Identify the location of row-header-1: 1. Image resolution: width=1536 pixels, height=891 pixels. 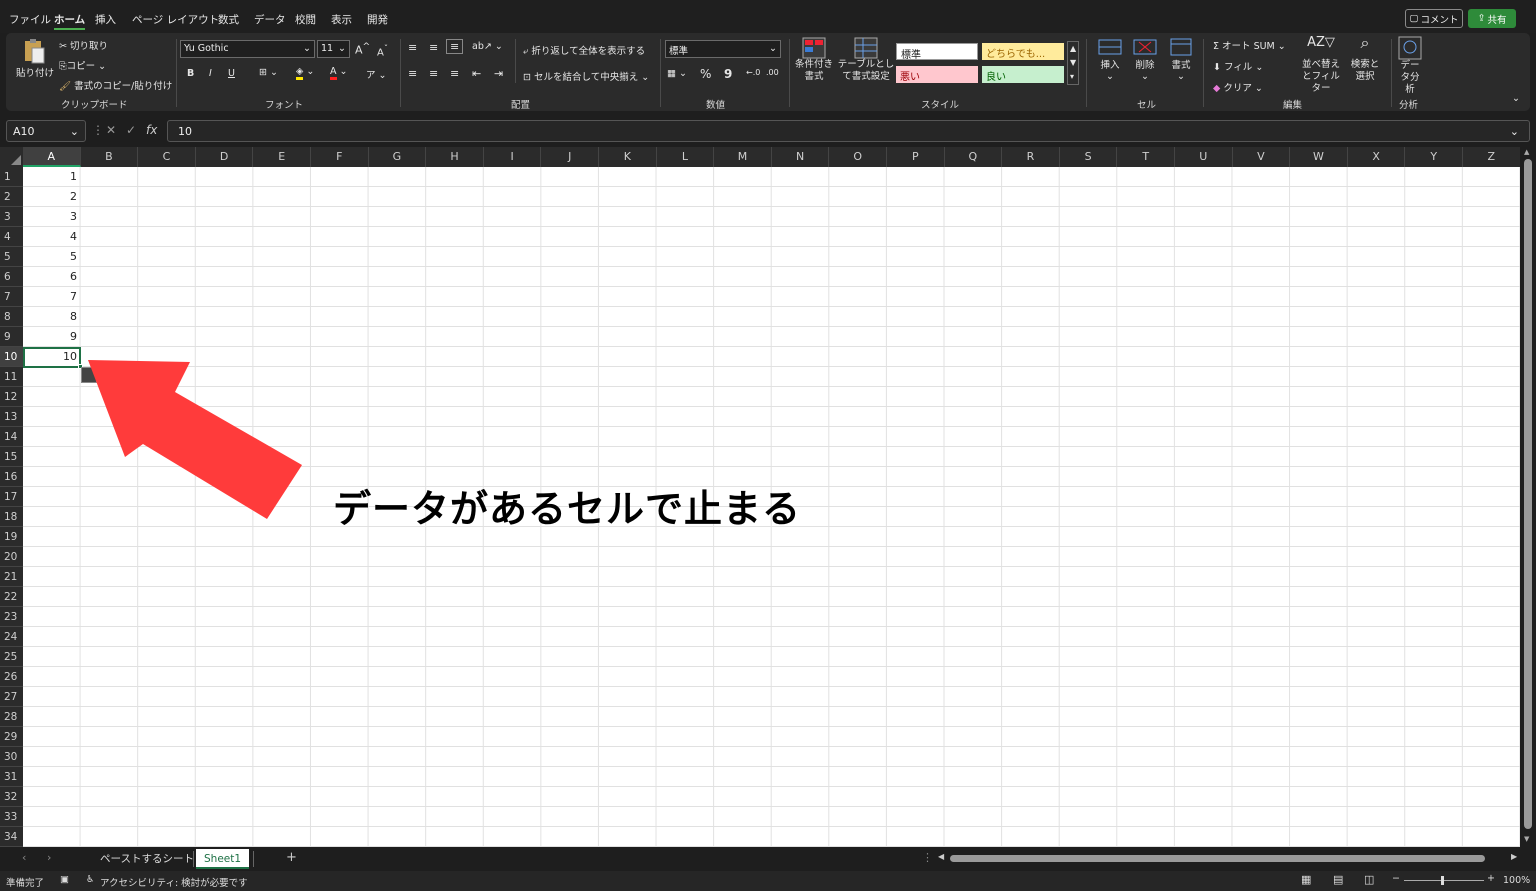
(11, 177).